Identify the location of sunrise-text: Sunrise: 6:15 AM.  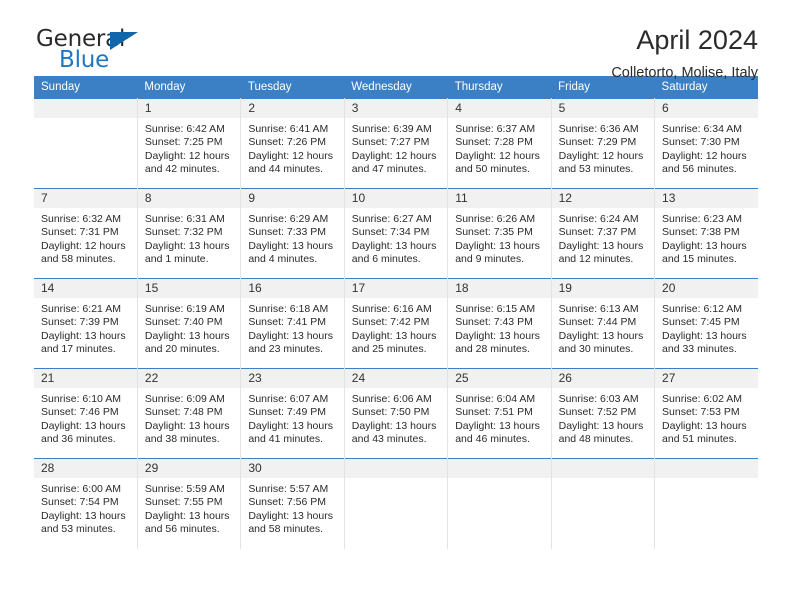
(495, 309).